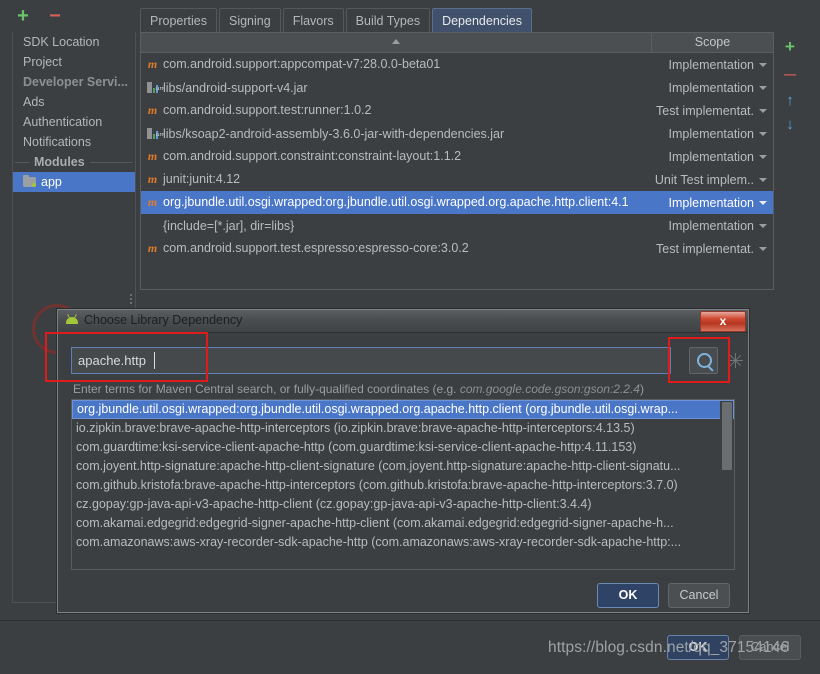 Image resolution: width=820 pixels, height=674 pixels. I want to click on dependency-name: libs/android-support-v4.jar, so click(395, 88).